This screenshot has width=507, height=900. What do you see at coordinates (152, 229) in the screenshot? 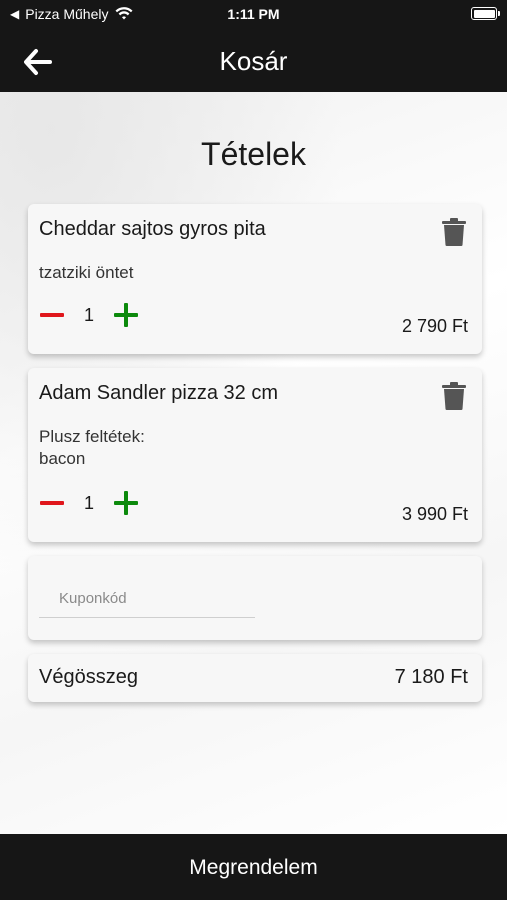
I see `item-name: Cheddar sajtos gyros pita` at bounding box center [152, 229].